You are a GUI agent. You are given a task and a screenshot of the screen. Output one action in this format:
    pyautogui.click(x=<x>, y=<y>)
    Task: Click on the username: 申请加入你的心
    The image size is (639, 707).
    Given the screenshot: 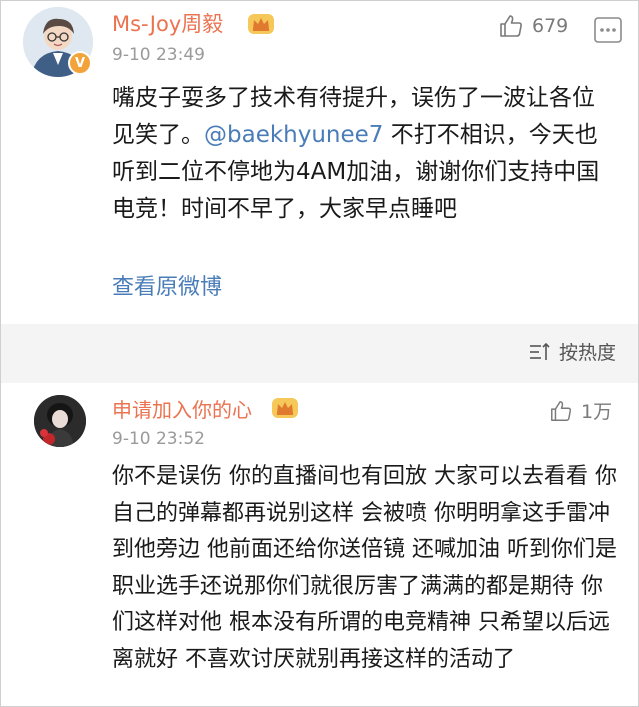 What is the action you would take?
    pyautogui.click(x=182, y=410)
    